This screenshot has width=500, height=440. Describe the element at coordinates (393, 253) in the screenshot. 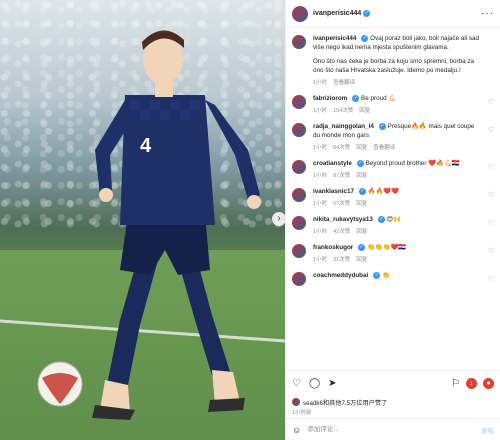

I see `comment: frankoskugor ✓ 👏👏👏❤️🇭🇷 1小时 31次赞 回复 ♡` at that location.